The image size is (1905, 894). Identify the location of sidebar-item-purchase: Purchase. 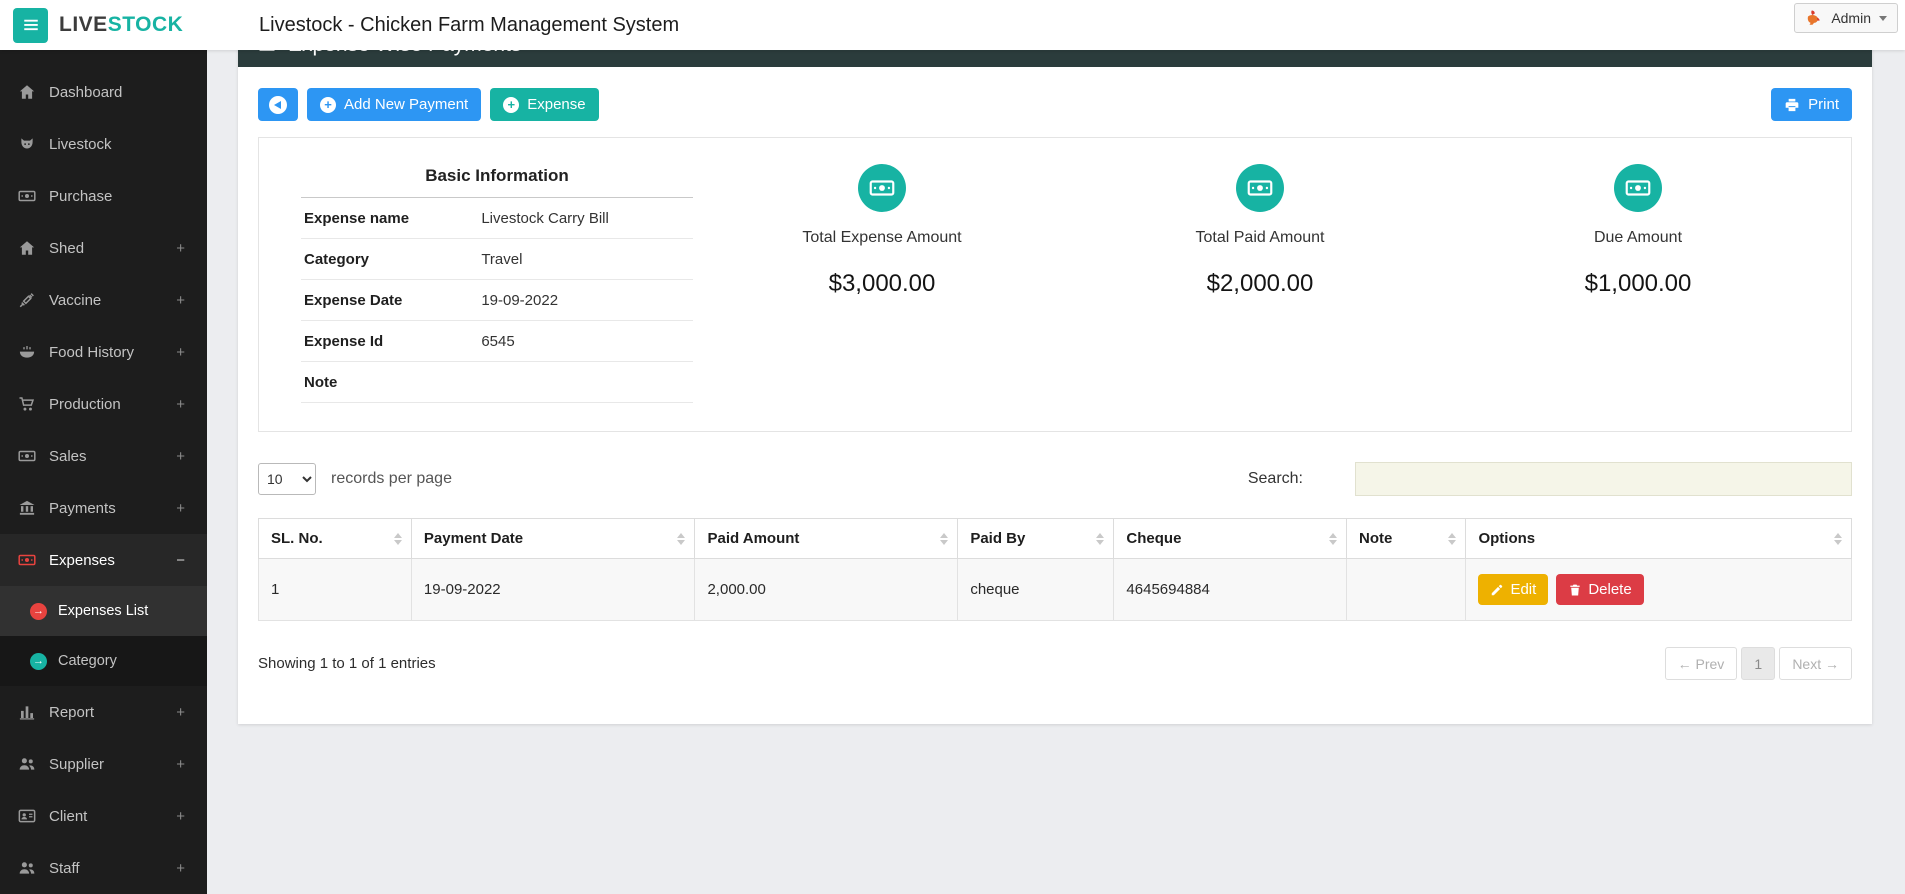
(103, 196).